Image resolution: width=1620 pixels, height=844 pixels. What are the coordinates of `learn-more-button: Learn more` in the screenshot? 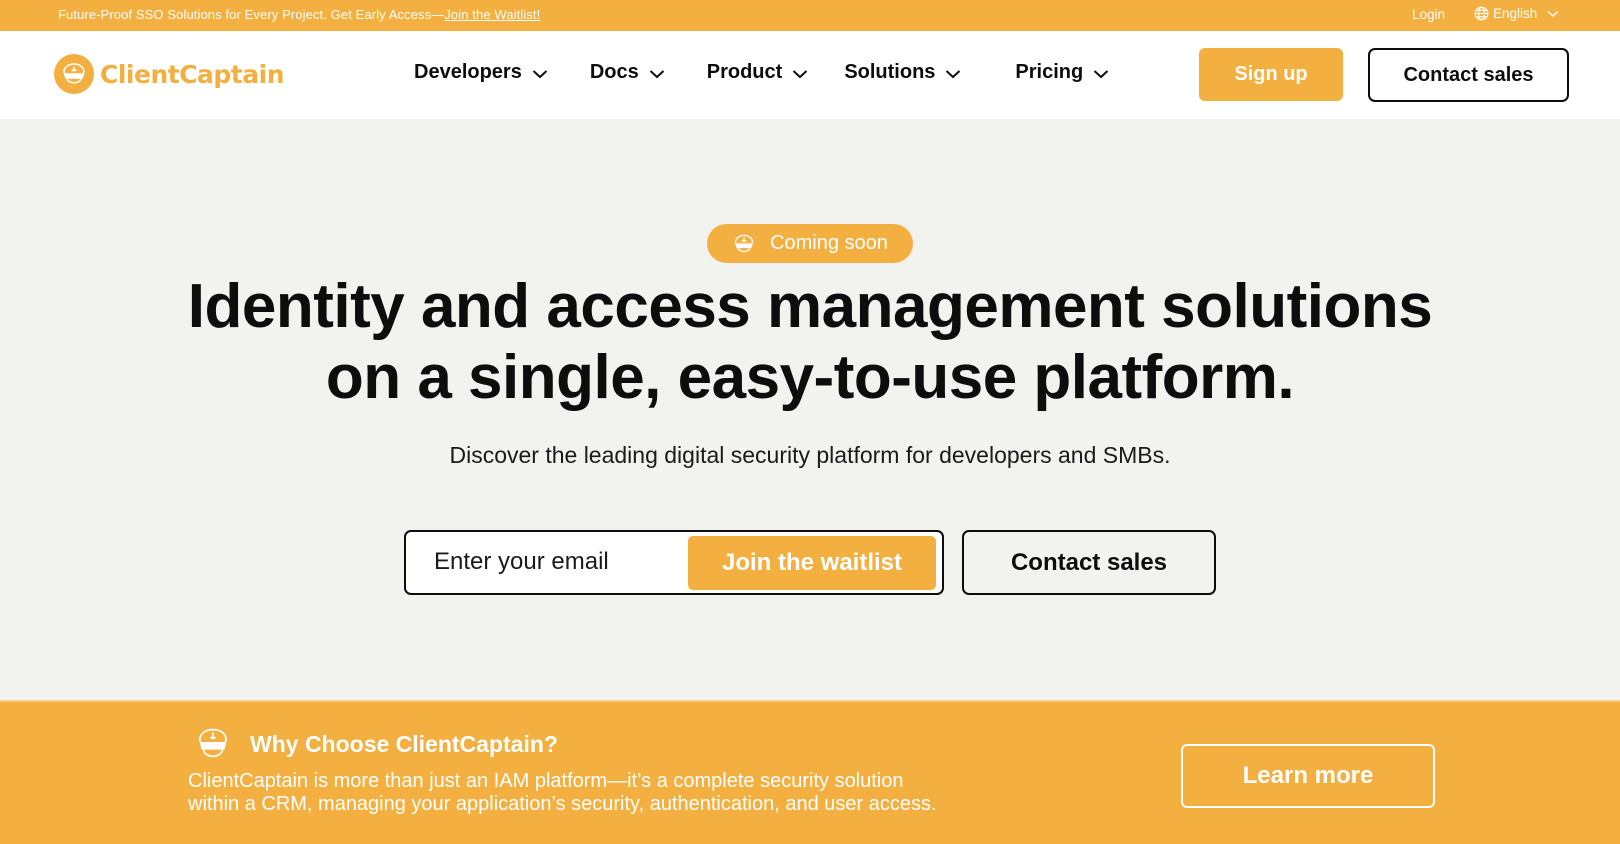 It's located at (1308, 776).